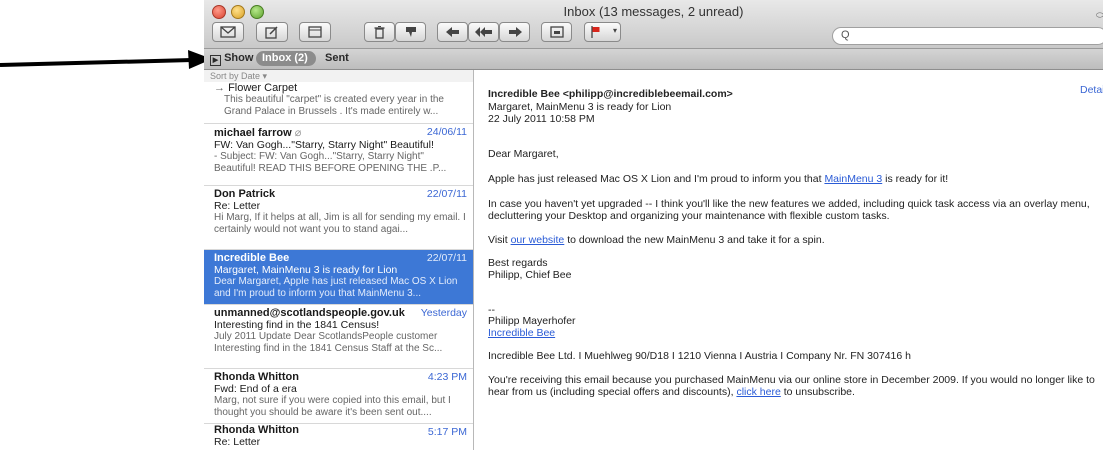 This screenshot has width=1103, height=450. What do you see at coordinates (338, 76) in the screenshot?
I see `sort-by-date-button: Sort by Date ▾` at bounding box center [338, 76].